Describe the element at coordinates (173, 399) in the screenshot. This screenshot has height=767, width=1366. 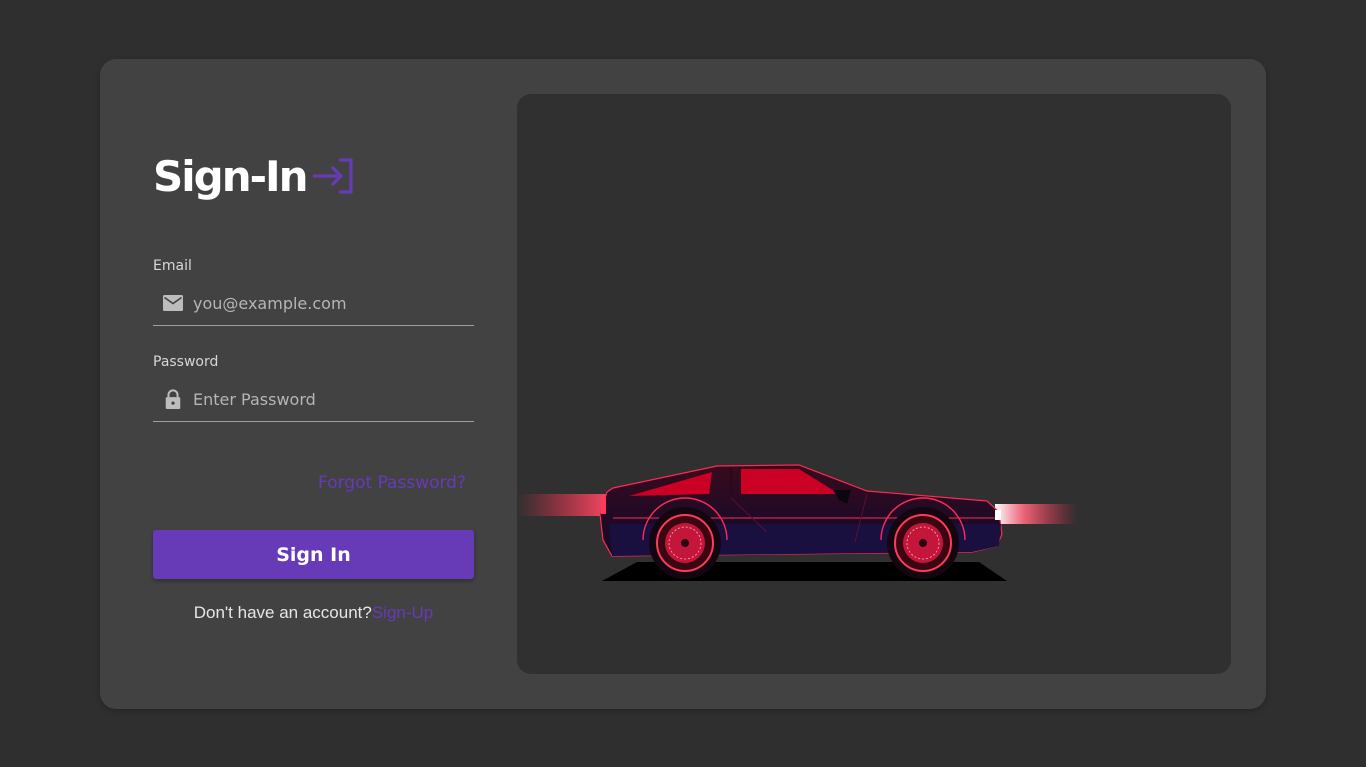
I see `lock-icon` at that location.